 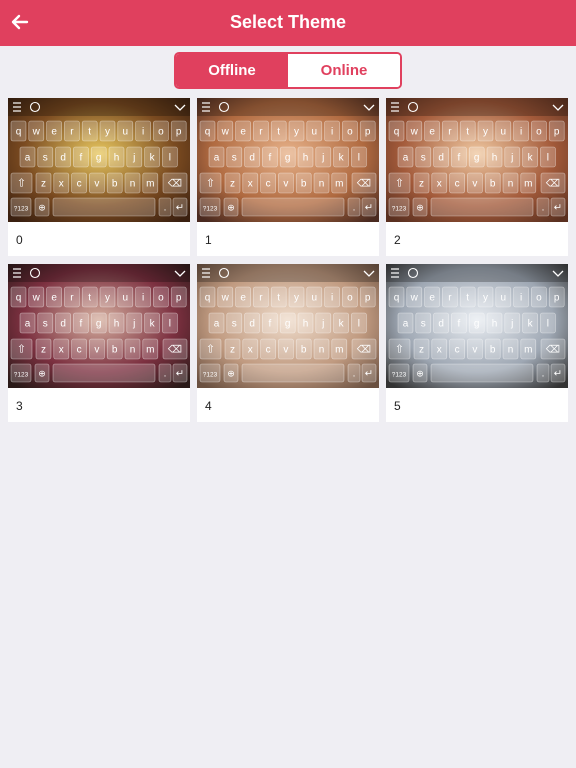 I want to click on theme-label: 1, so click(x=208, y=240).